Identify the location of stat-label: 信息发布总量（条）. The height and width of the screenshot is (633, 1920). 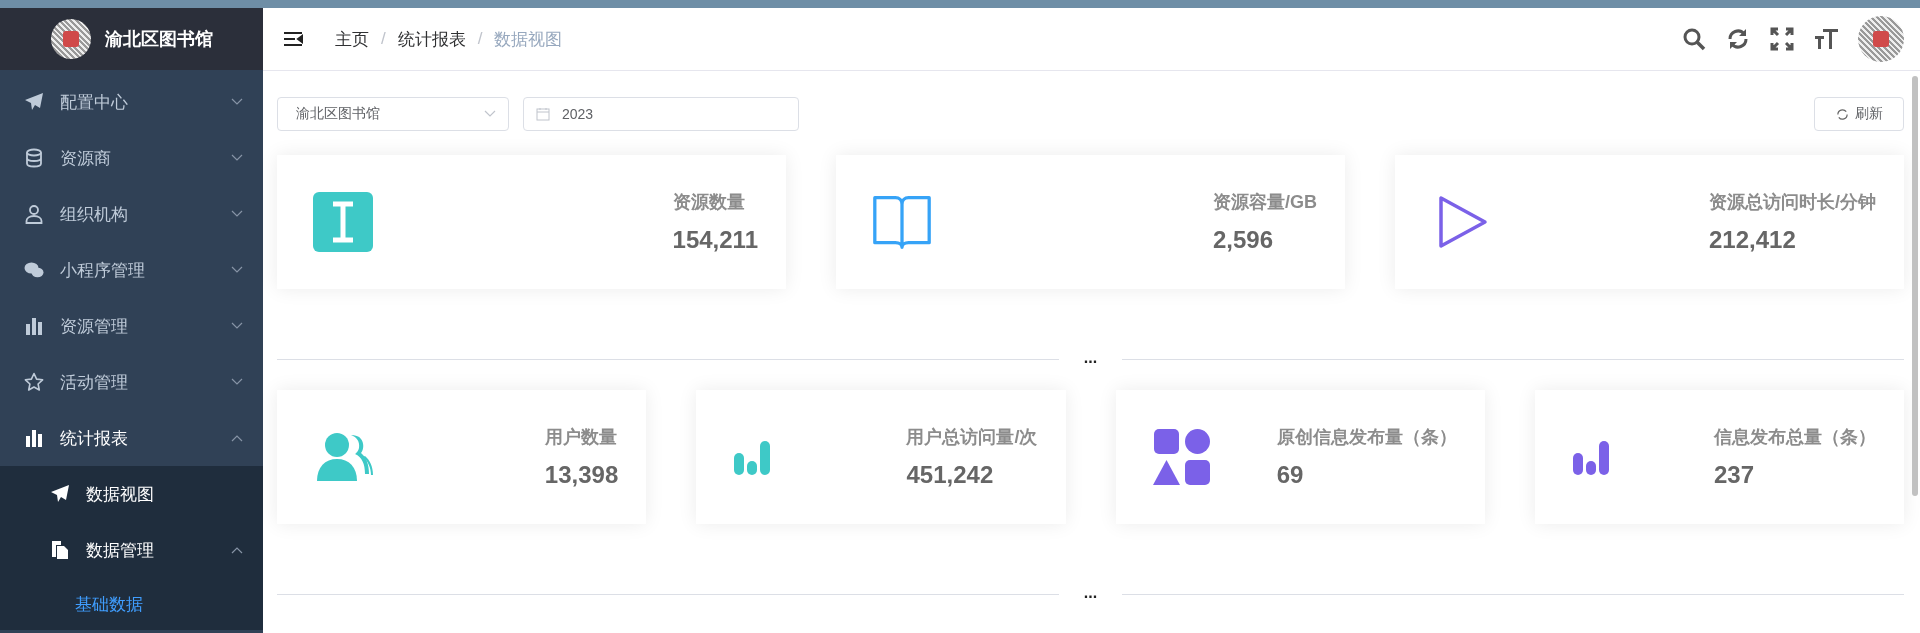
(1795, 437).